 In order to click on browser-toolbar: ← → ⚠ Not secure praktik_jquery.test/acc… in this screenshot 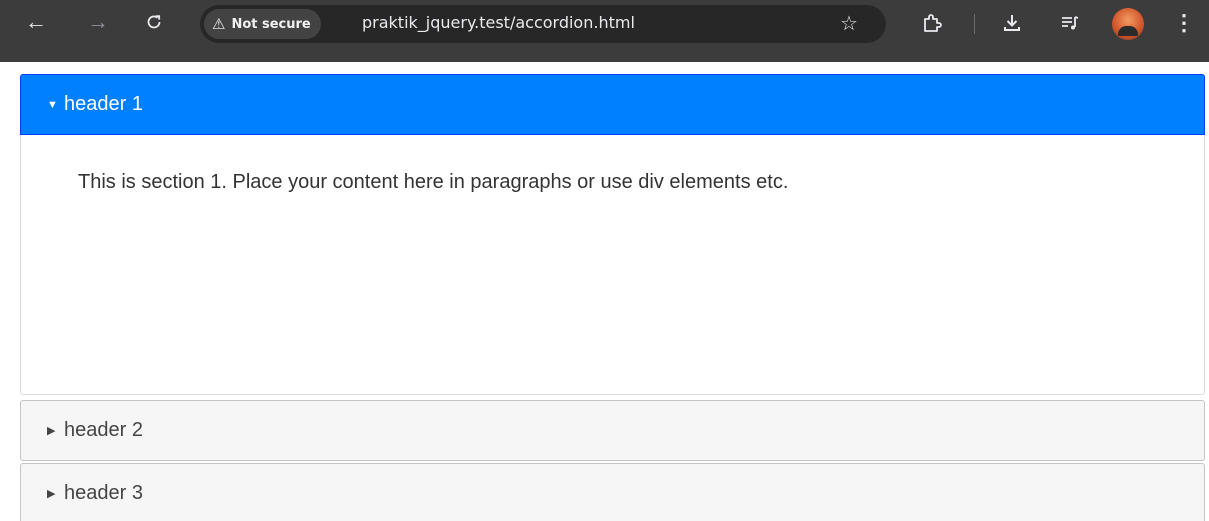, I will do `click(604, 31)`.